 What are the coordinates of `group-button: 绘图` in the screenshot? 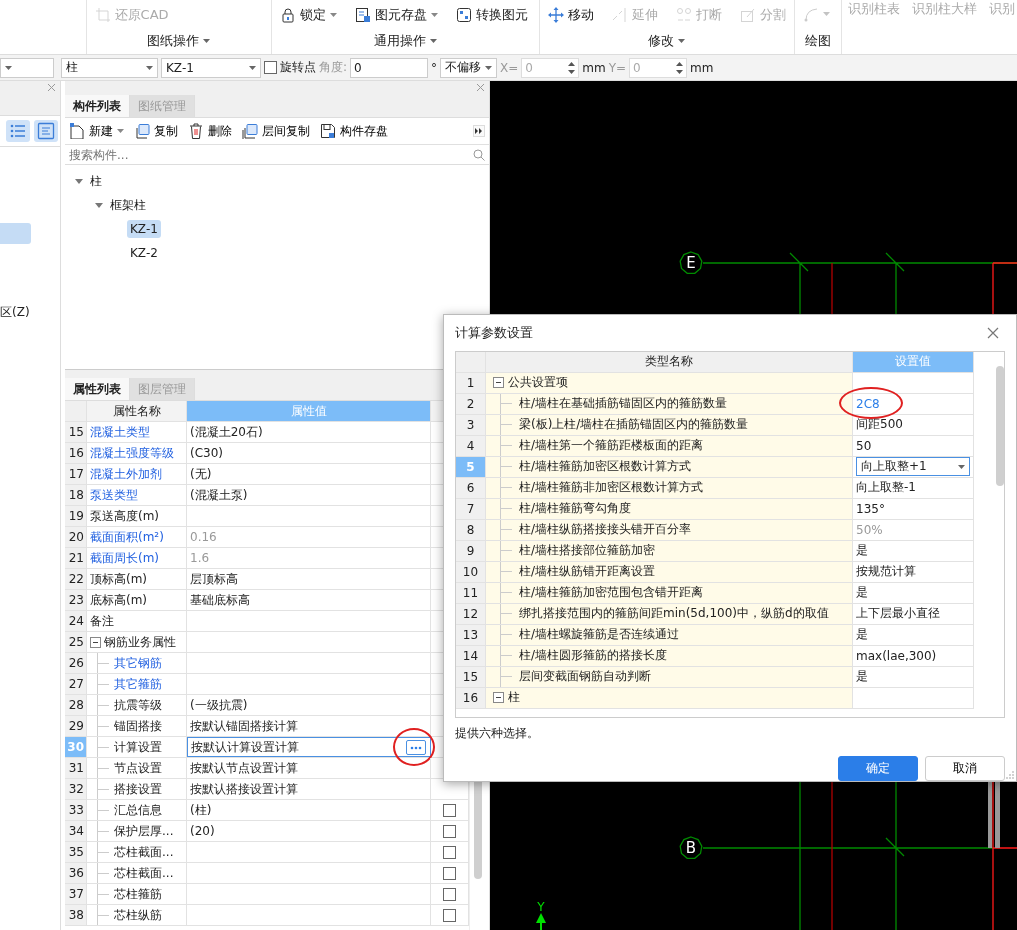 It's located at (817, 41).